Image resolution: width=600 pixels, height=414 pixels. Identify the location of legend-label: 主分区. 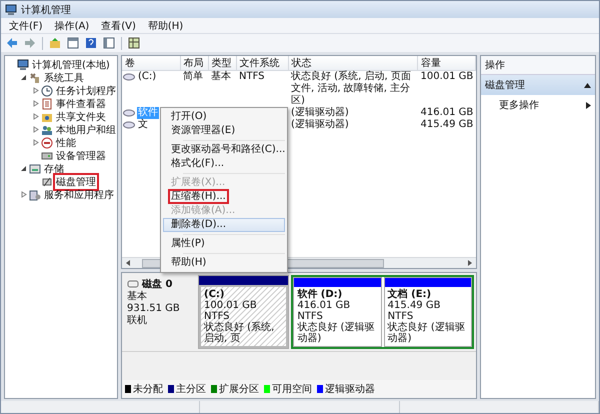
(191, 389).